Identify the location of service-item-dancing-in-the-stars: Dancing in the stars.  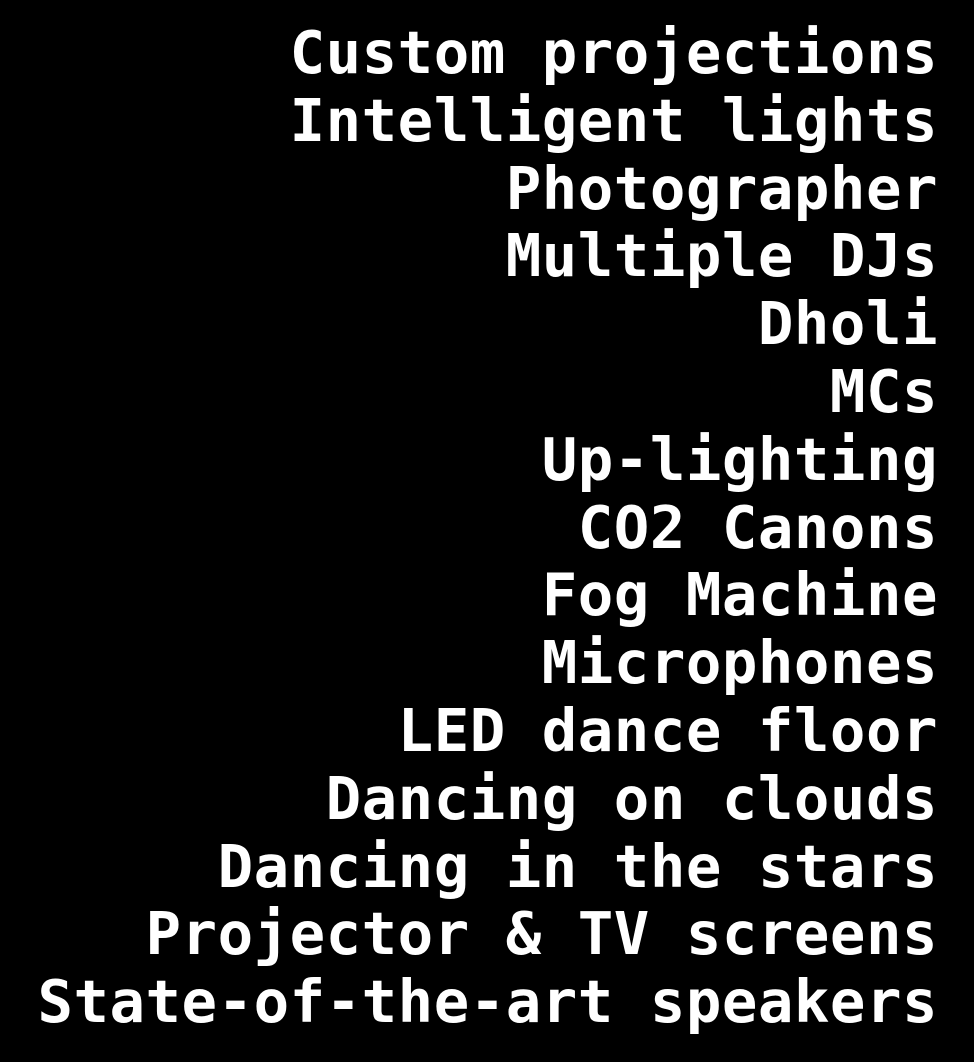
(577, 866).